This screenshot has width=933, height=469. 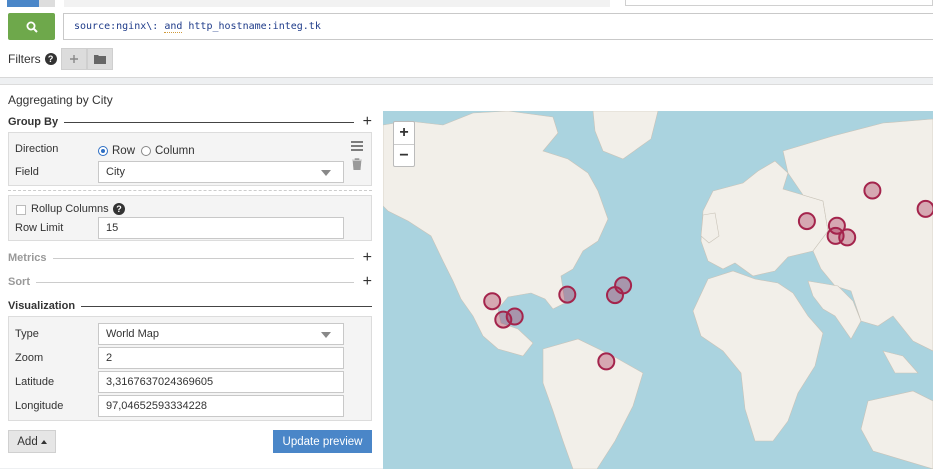 I want to click on add-dropdown-button: Add, so click(x=32, y=441).